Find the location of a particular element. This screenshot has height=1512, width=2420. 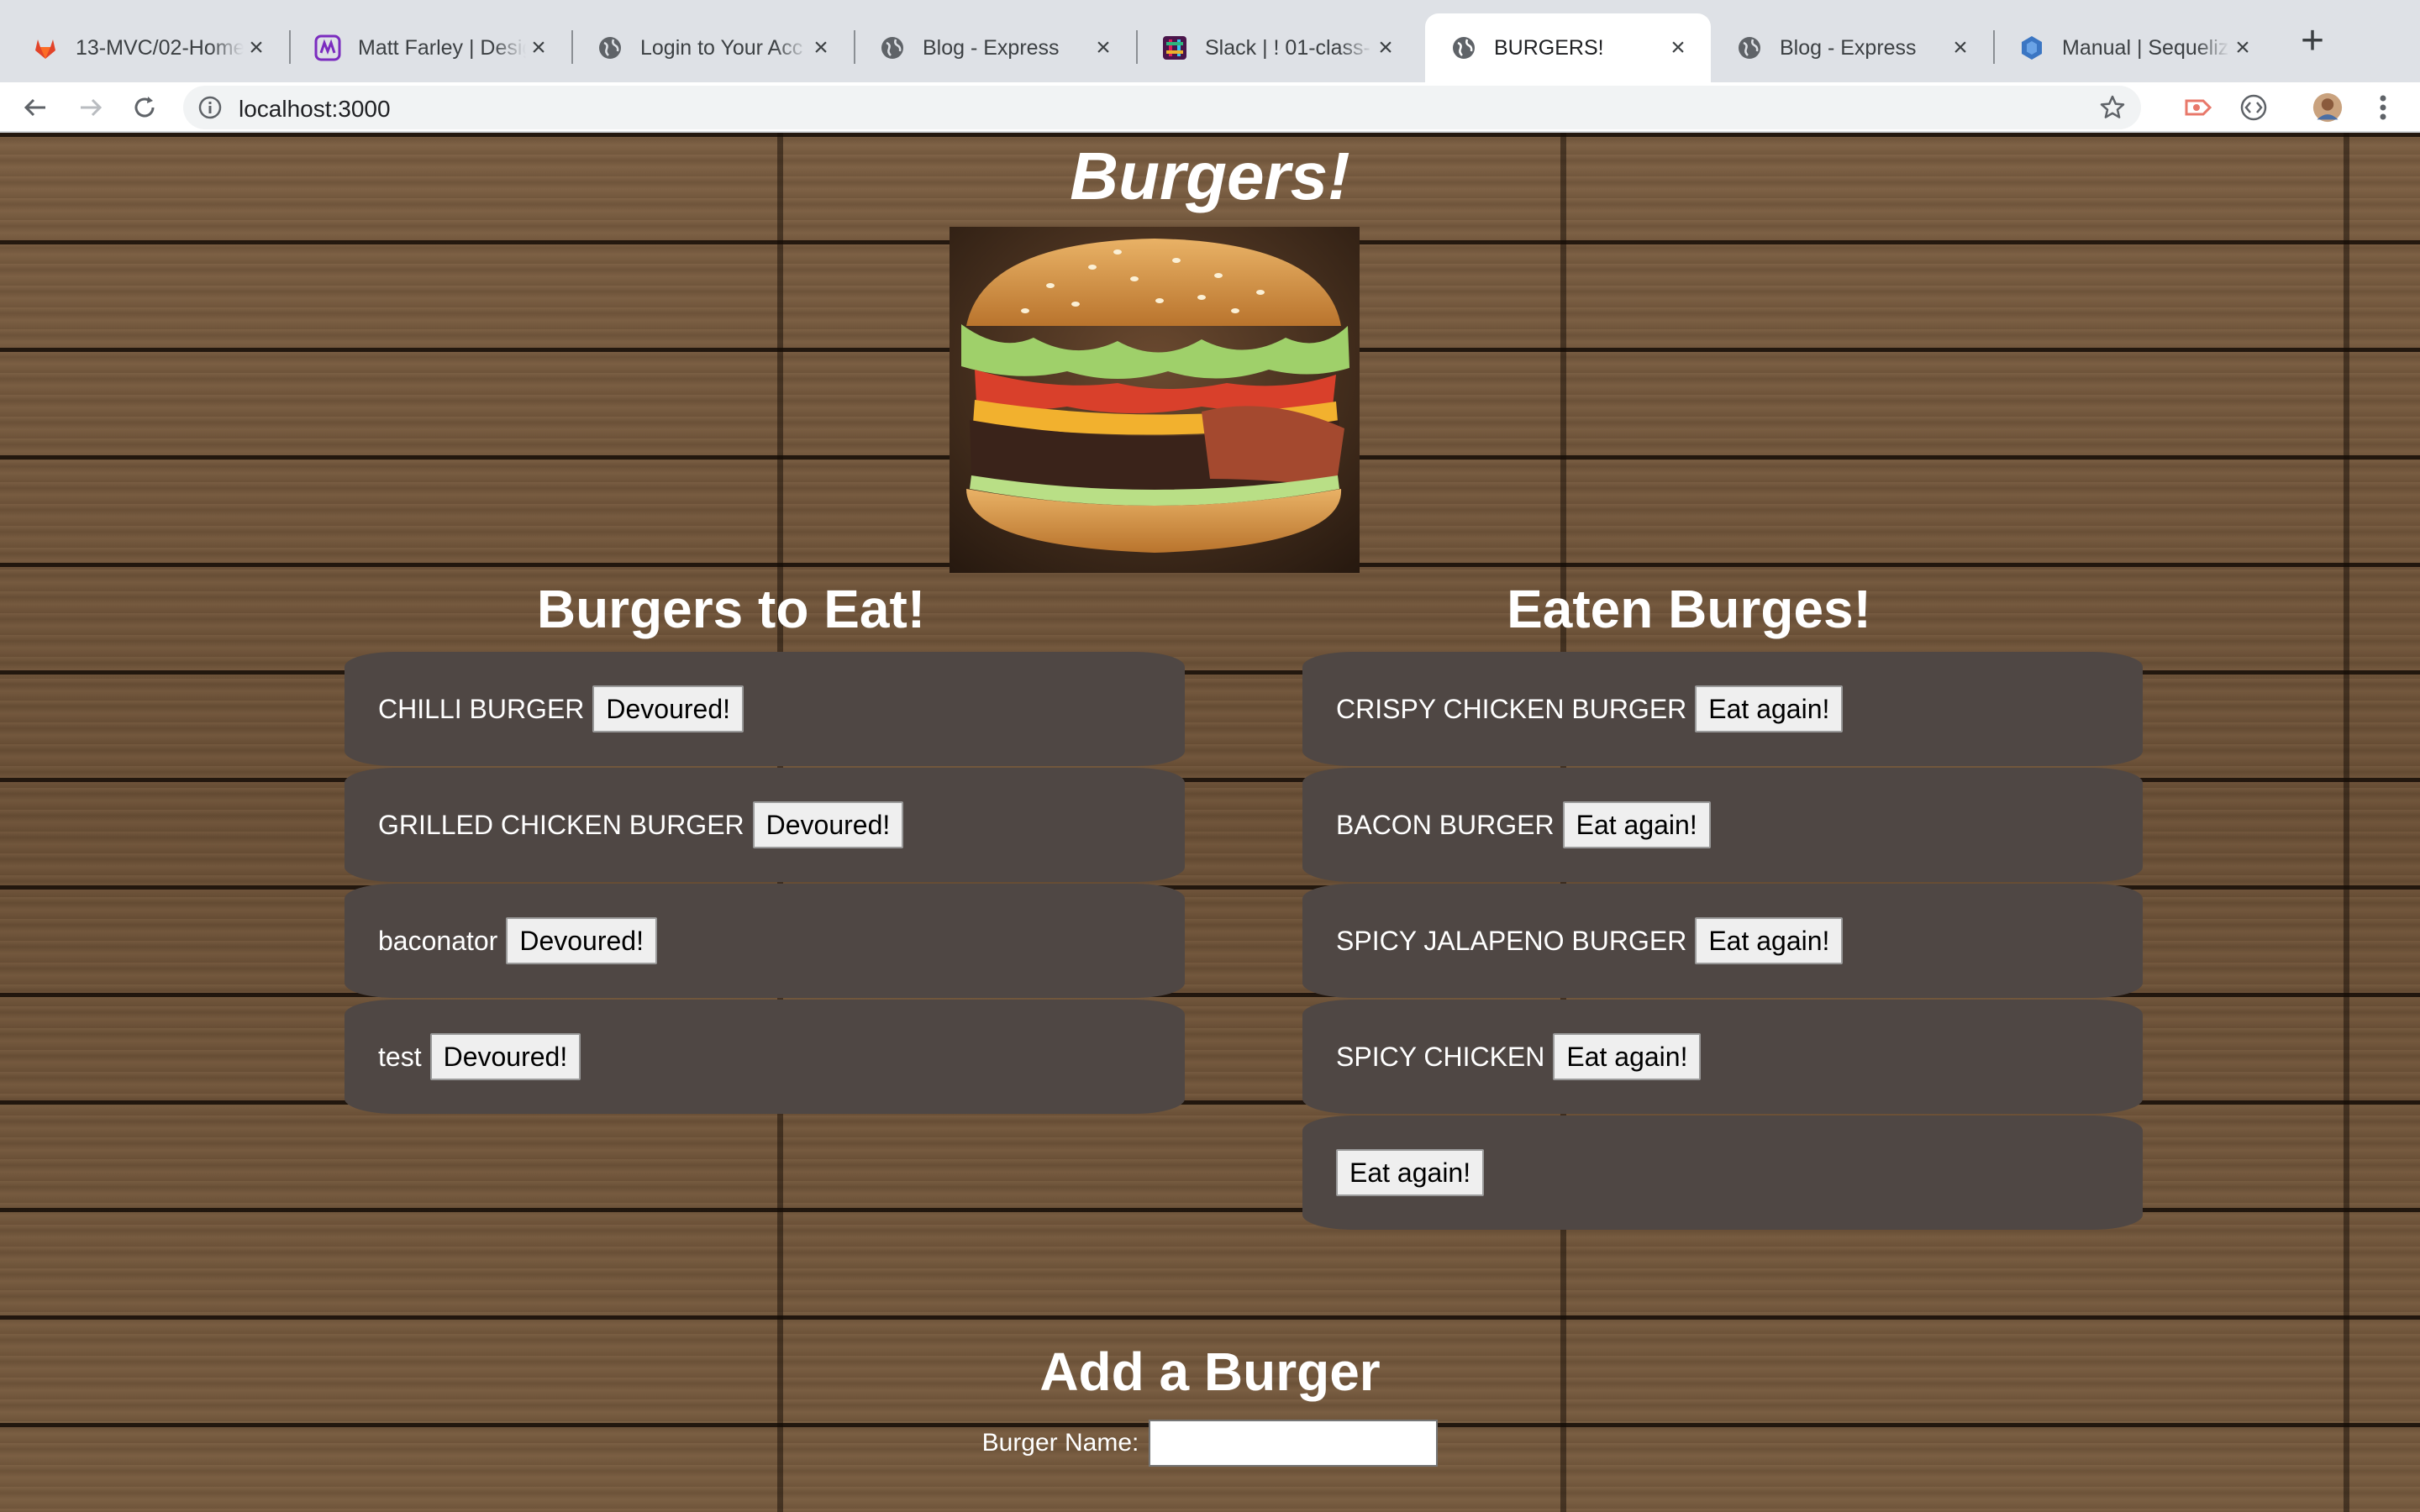

back-icon is located at coordinates (35, 107).